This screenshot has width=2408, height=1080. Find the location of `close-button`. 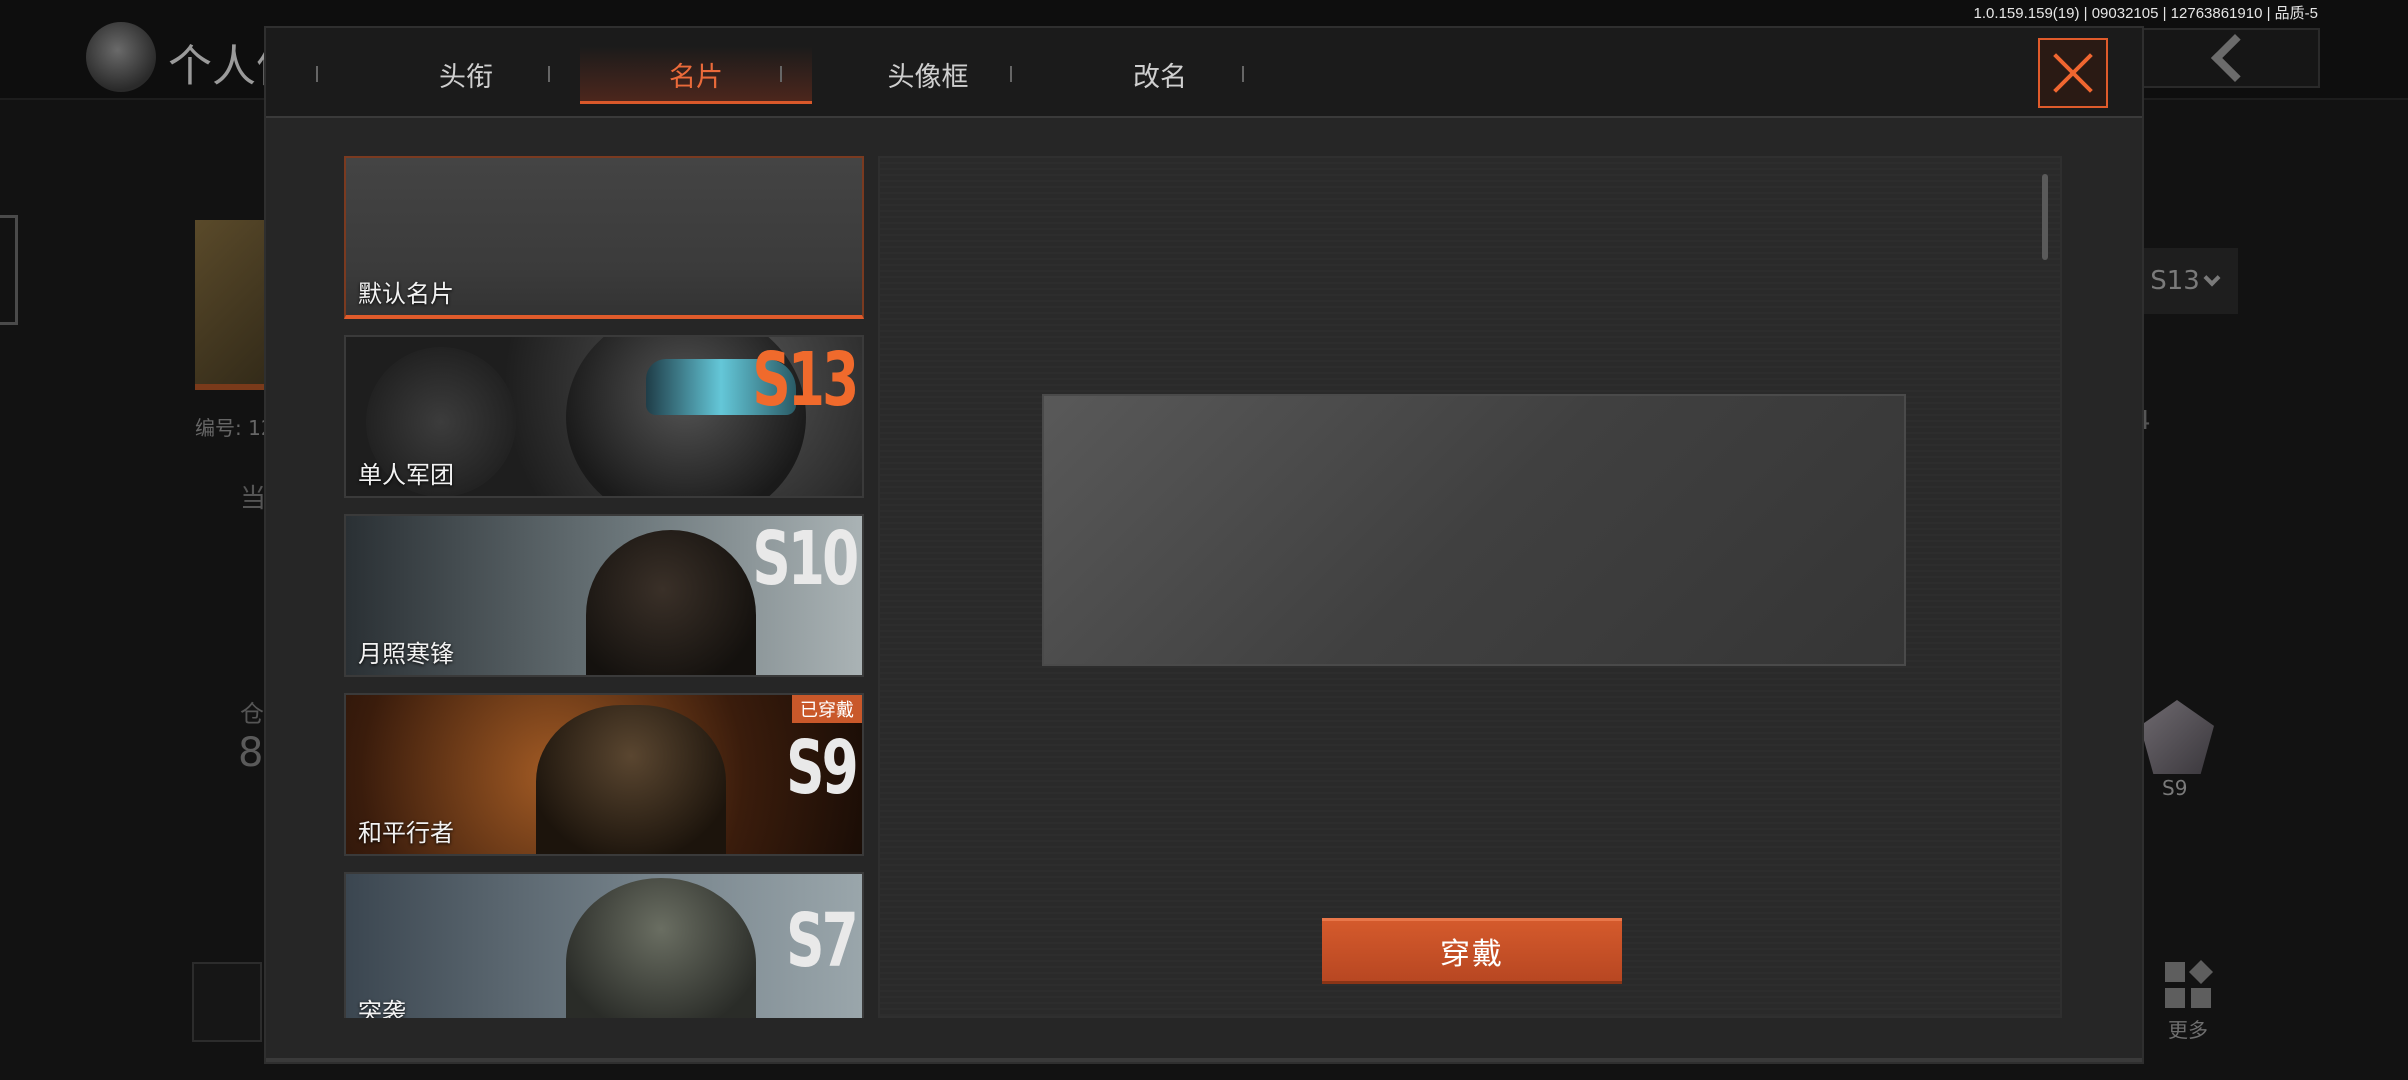

close-button is located at coordinates (2073, 73).